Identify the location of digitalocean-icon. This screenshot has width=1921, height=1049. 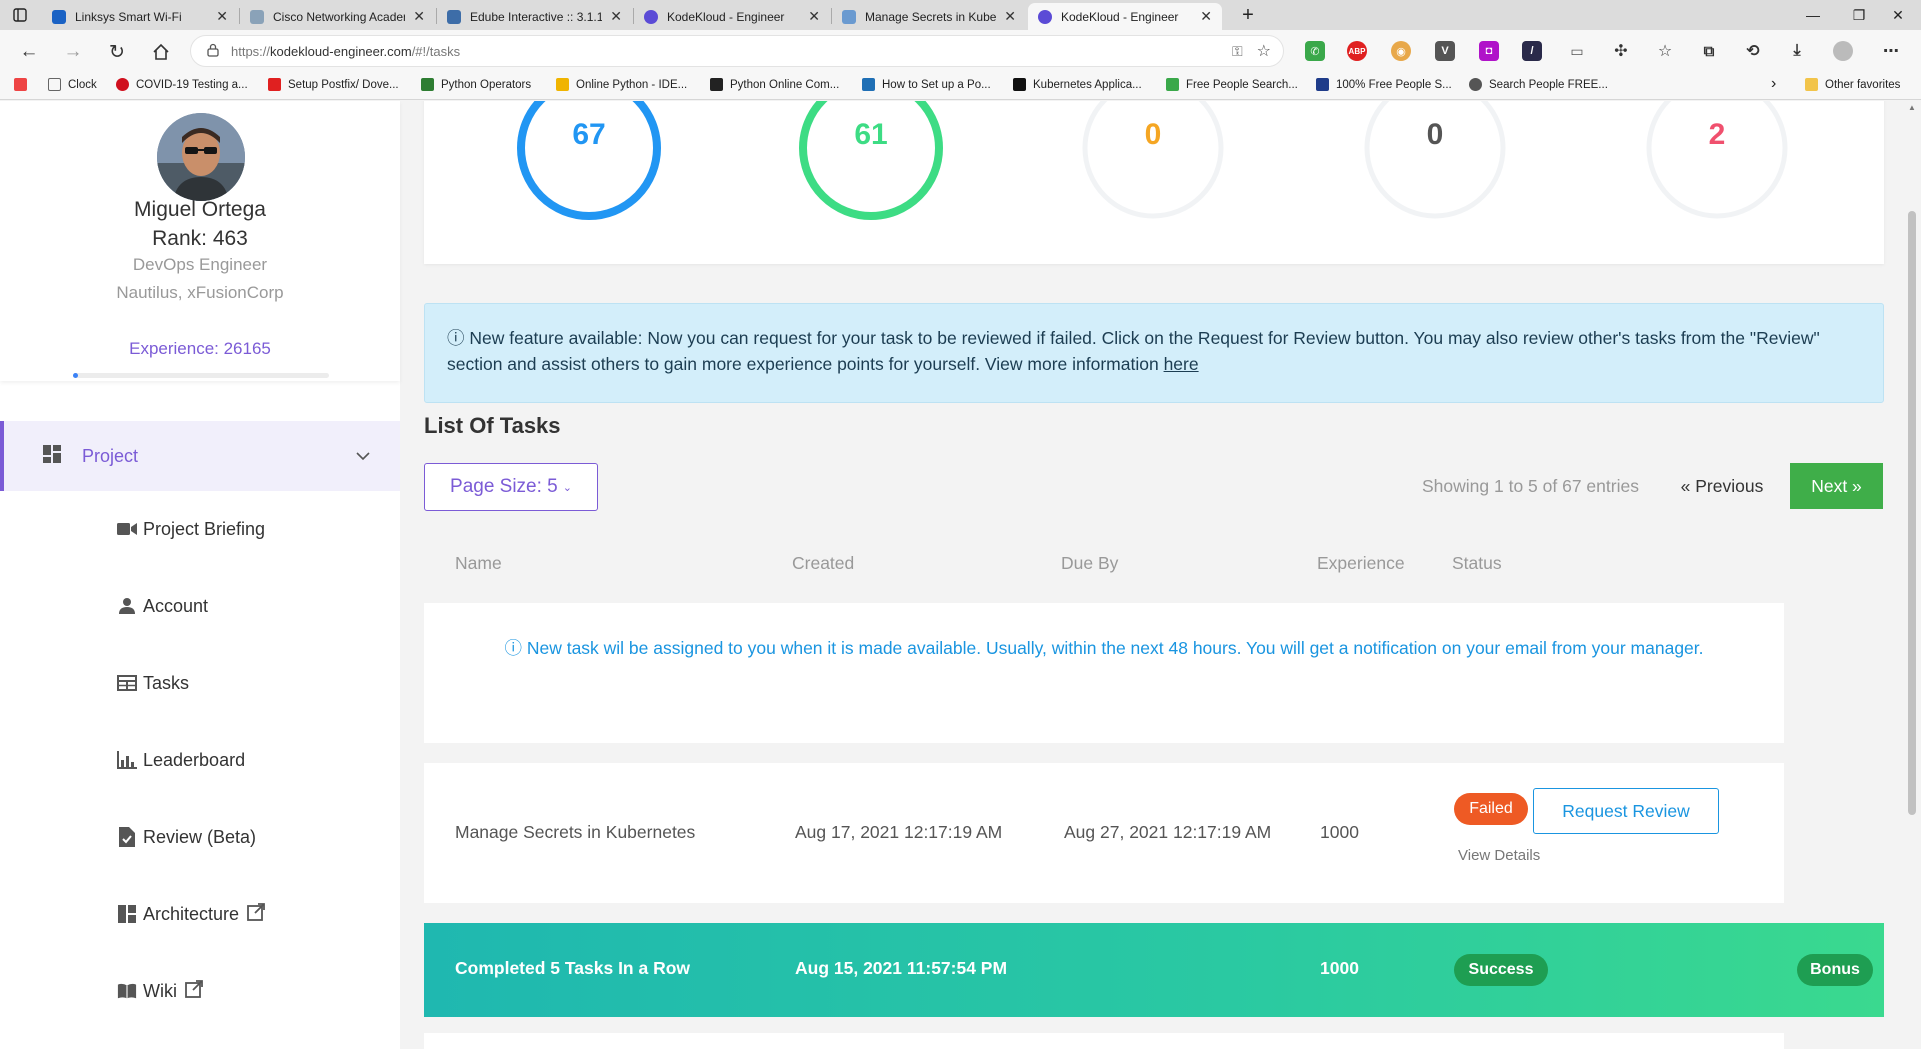
(868, 84).